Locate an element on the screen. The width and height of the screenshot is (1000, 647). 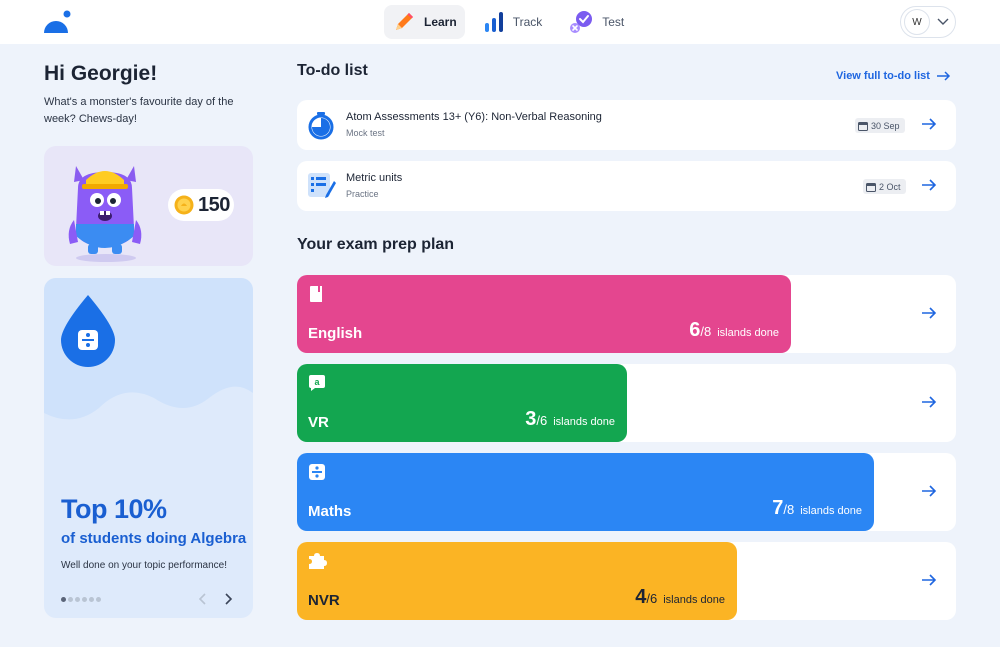
subject-name: VR is located at coordinates (318, 422).